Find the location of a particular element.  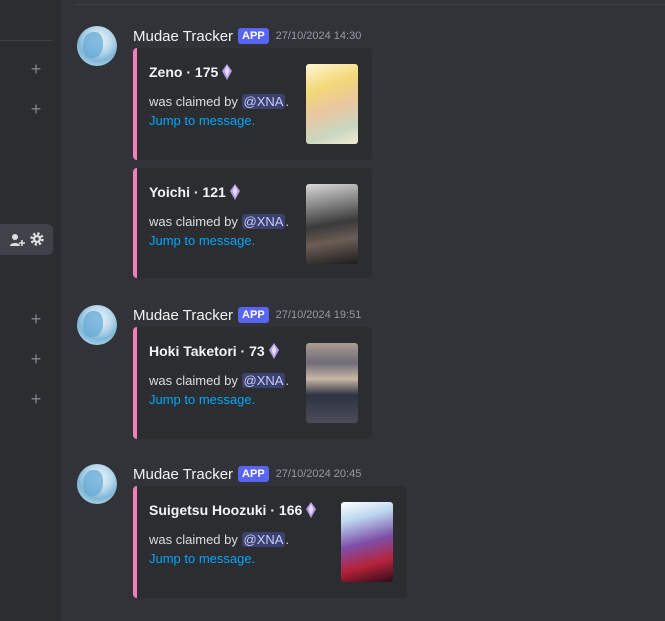

character-name: Suigetsu Hoozuki is located at coordinates (208, 510).